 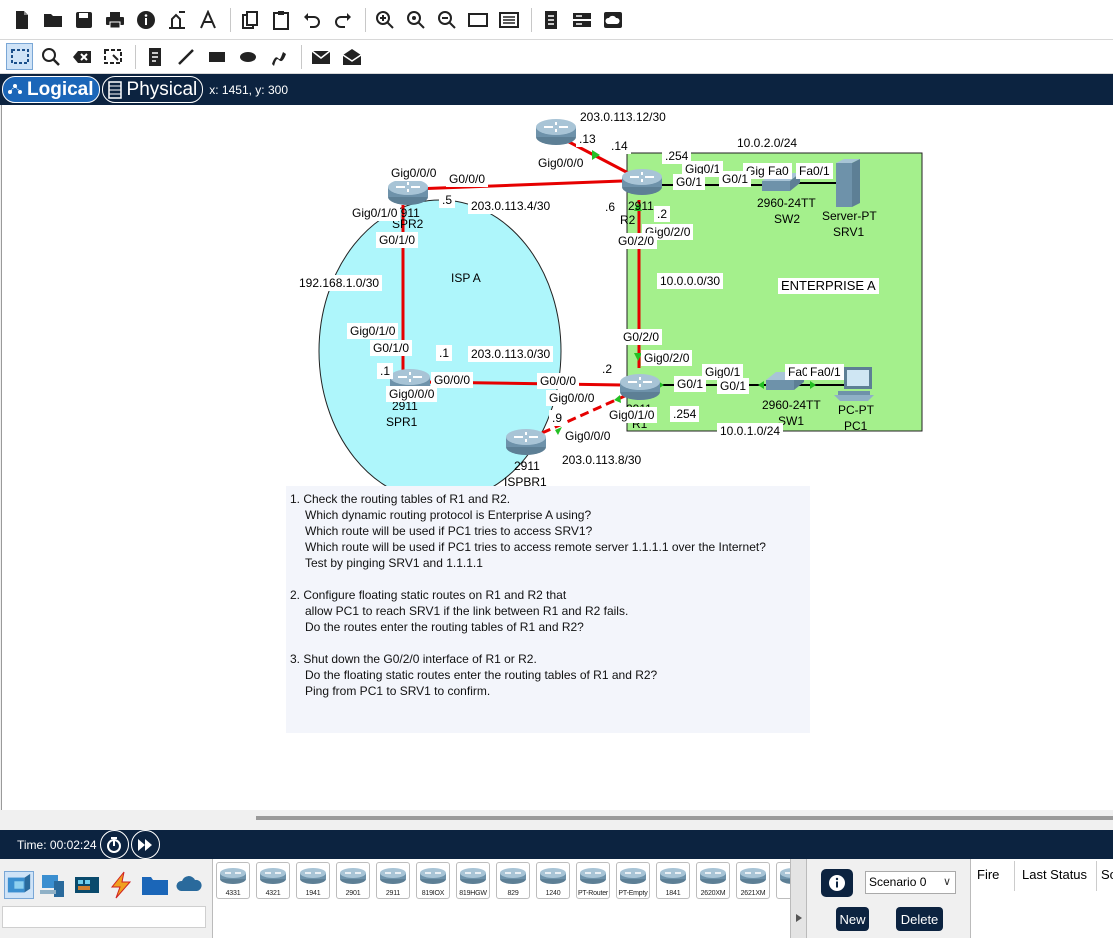 What do you see at coordinates (248, 89) in the screenshot?
I see `cursor-coordinates: x: 1451, y: 300` at bounding box center [248, 89].